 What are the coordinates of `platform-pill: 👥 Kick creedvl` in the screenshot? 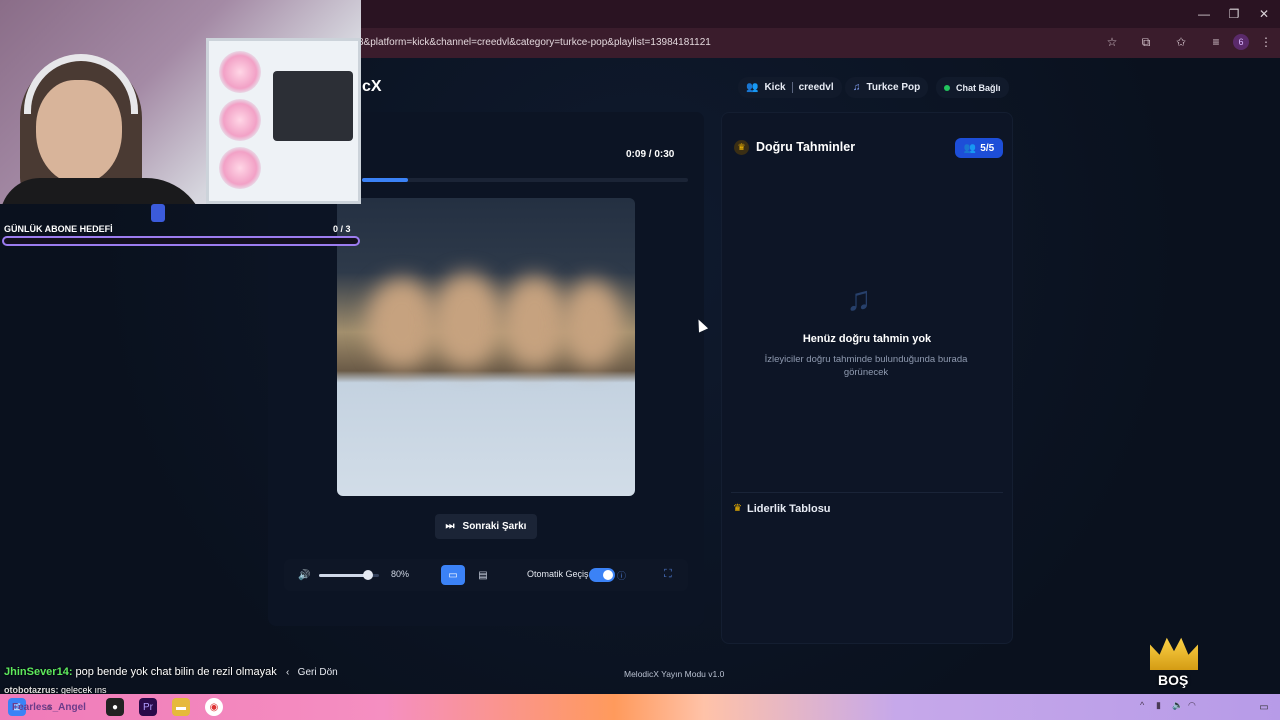 It's located at (790, 87).